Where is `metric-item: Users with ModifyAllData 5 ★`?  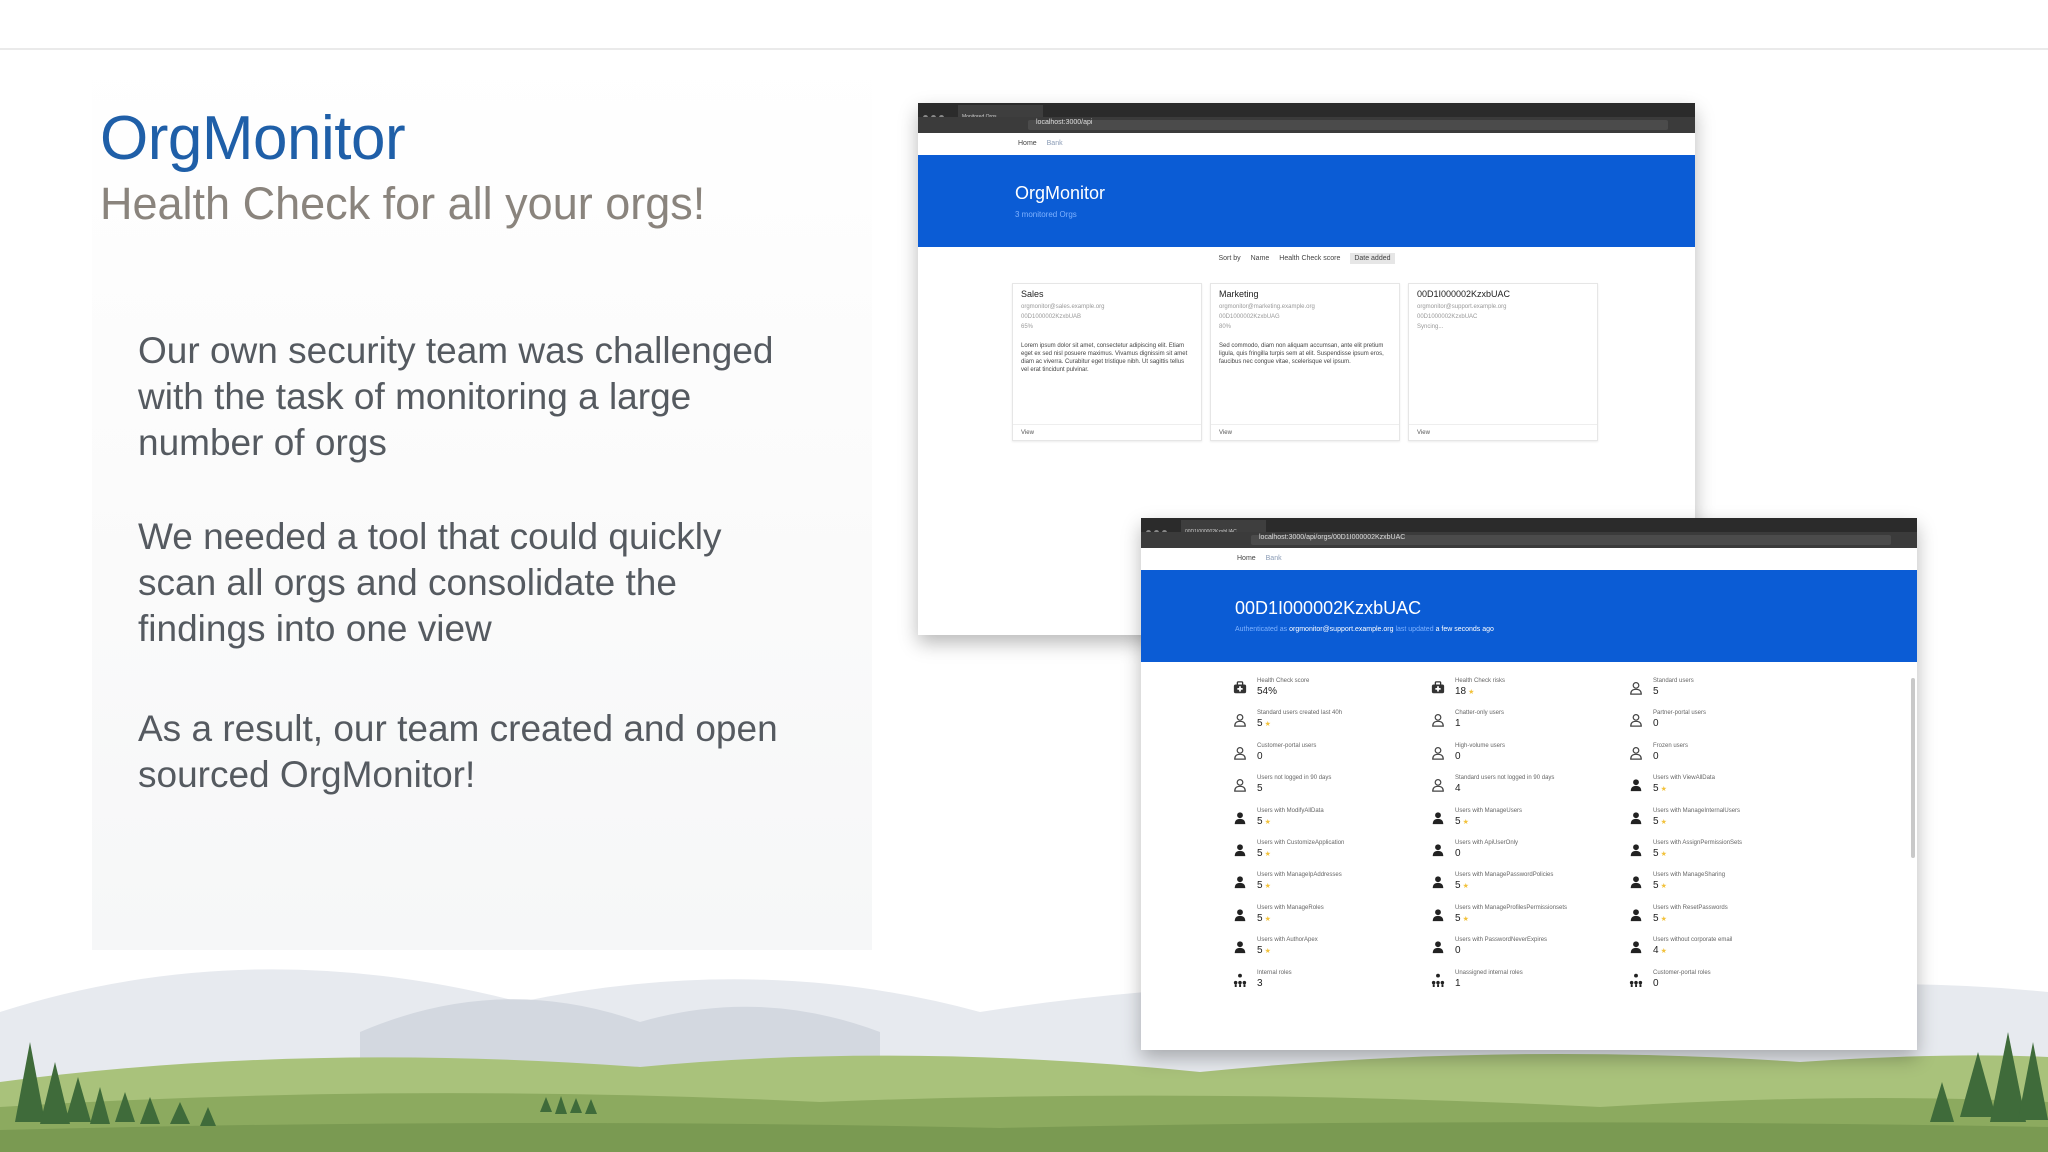
metric-item: Users with ModifyAllData 5 ★ is located at coordinates (1328, 823).